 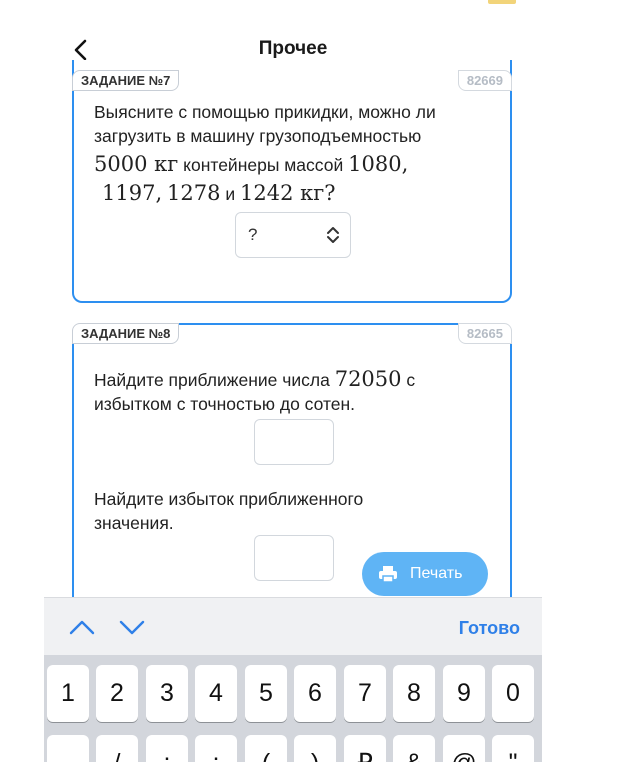 I want to click on task-label: ЗАДАНИЕ №8, so click(x=126, y=333).